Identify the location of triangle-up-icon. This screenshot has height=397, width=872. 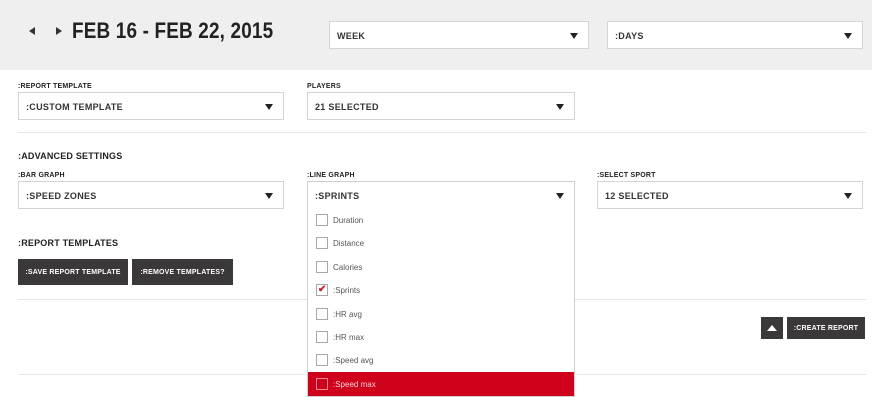
(772, 328).